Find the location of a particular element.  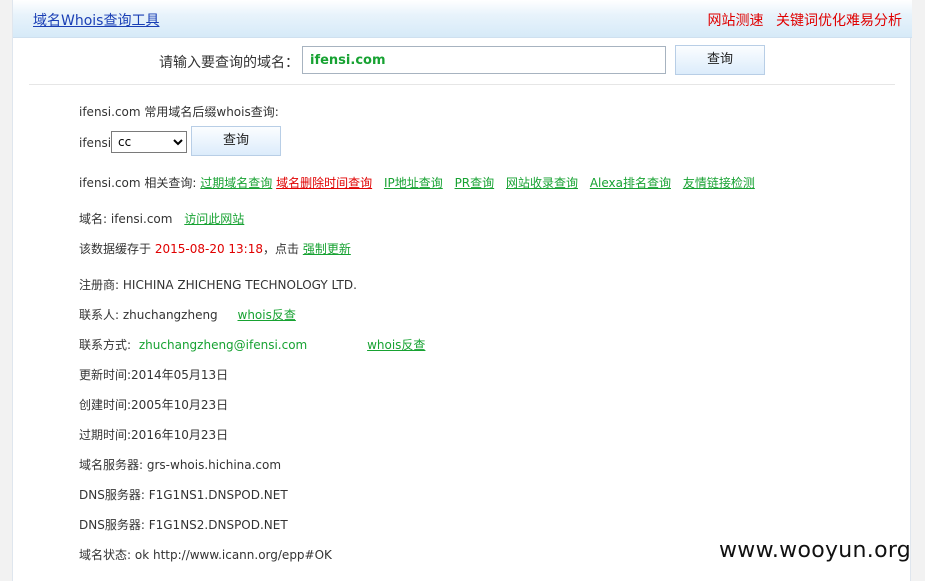

cache-row: 该数据缓存于 2015-08-20 13:18，点击 强制更新 is located at coordinates (215, 248).